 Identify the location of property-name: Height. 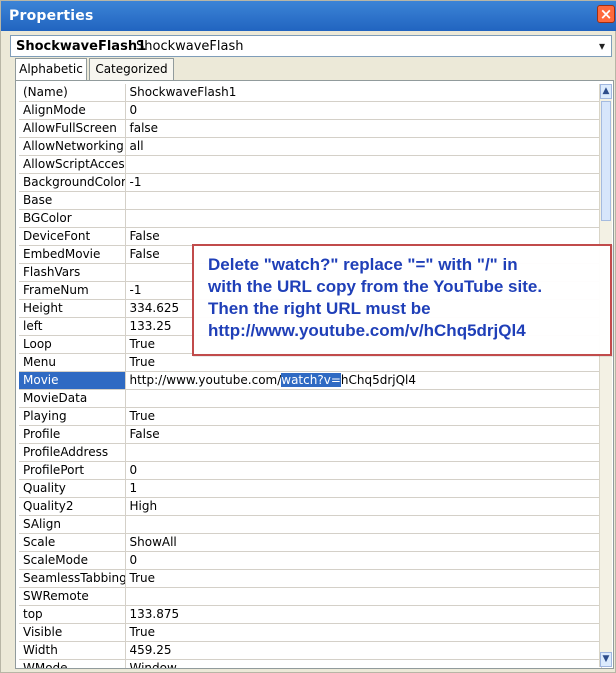
(72, 308).